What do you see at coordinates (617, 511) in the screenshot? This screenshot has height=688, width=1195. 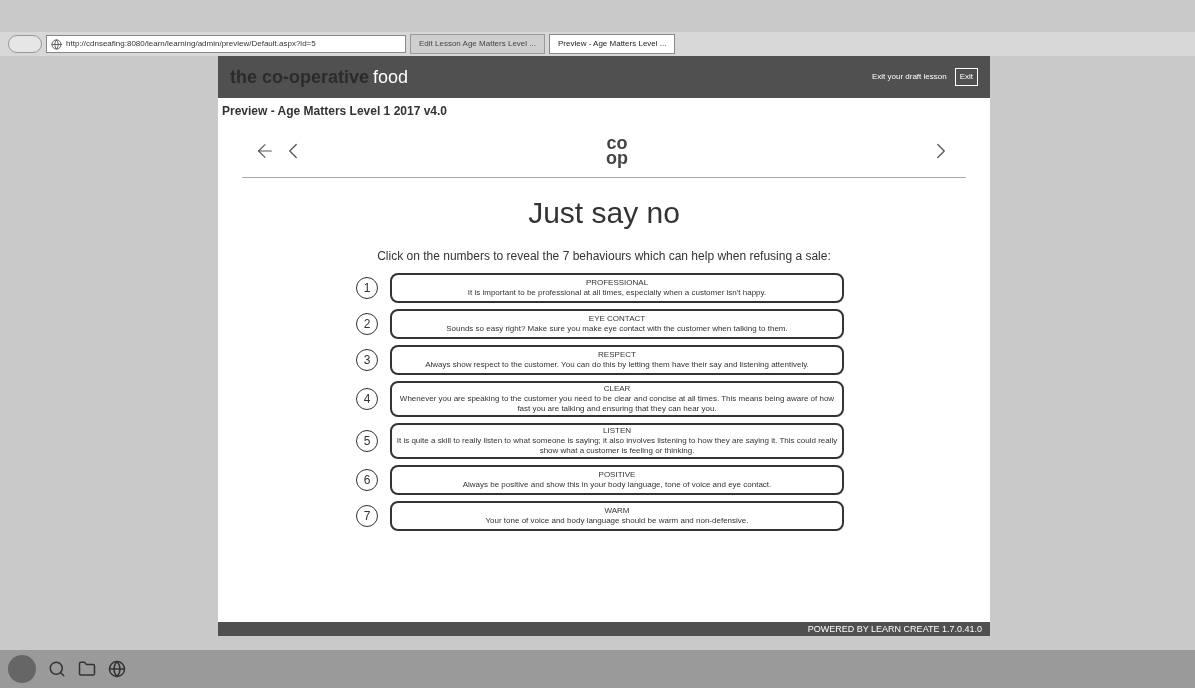 I see `behaviour-heading: WARM` at bounding box center [617, 511].